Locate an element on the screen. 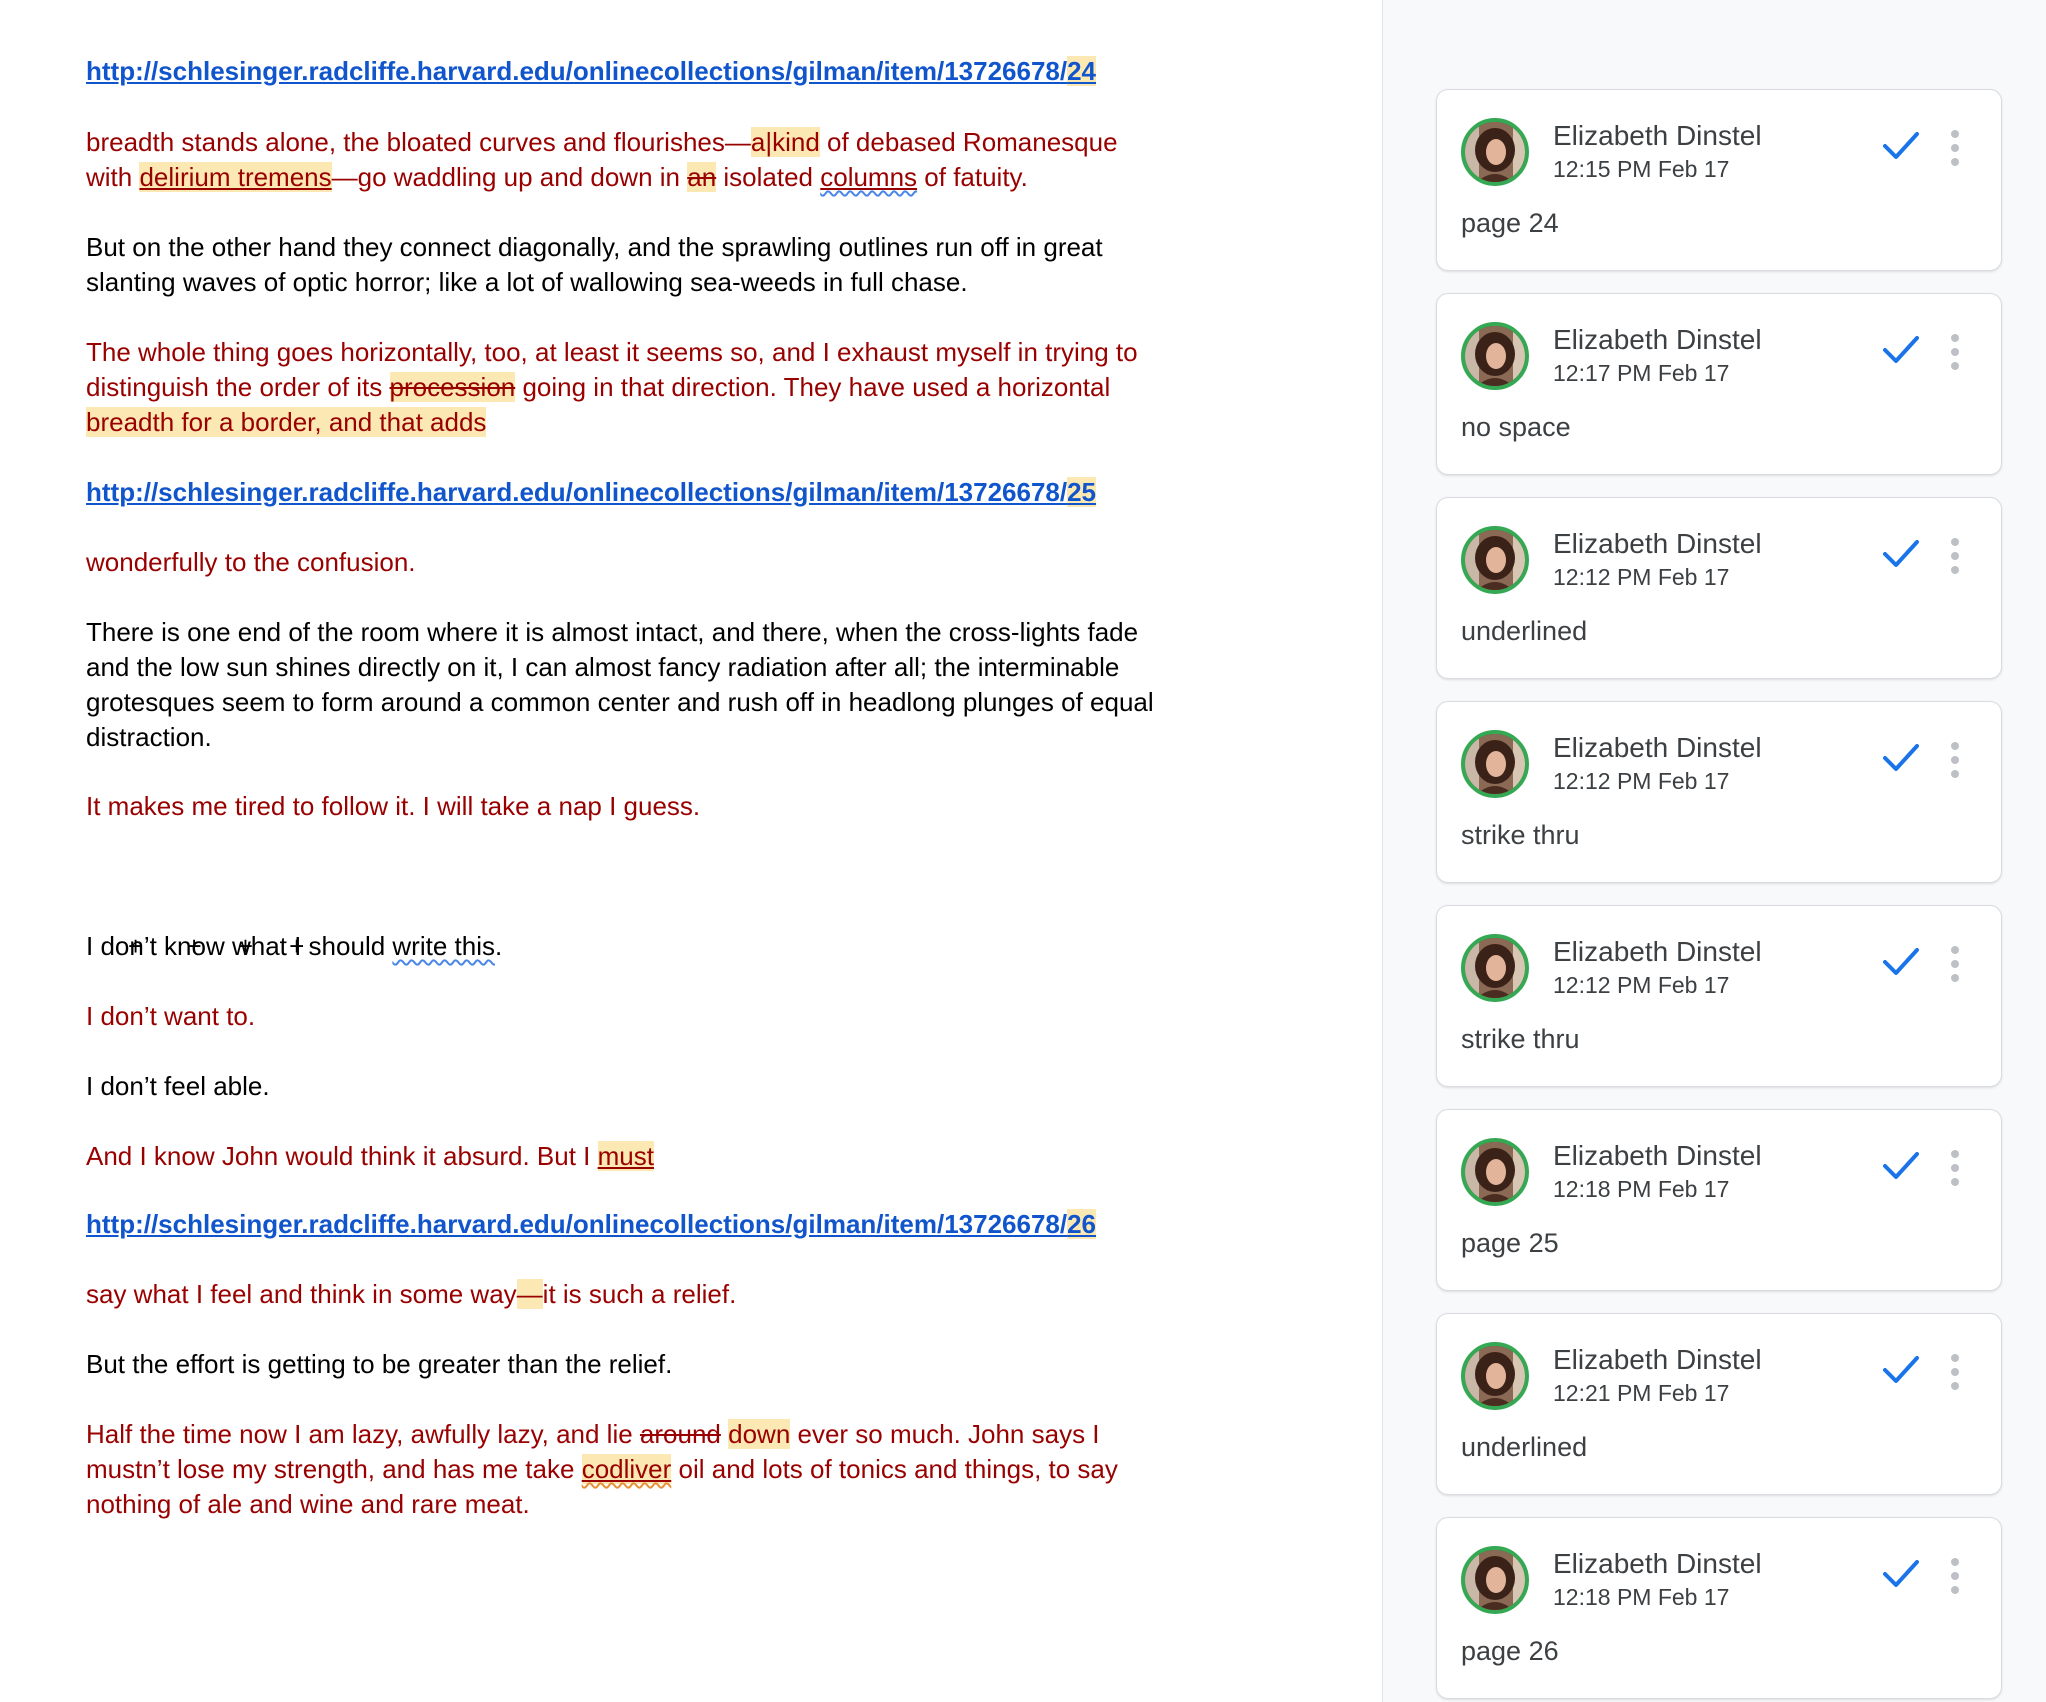 The width and height of the screenshot is (2046, 1702). paragraph: I don’t know what I should write this. is located at coordinates (666, 946).